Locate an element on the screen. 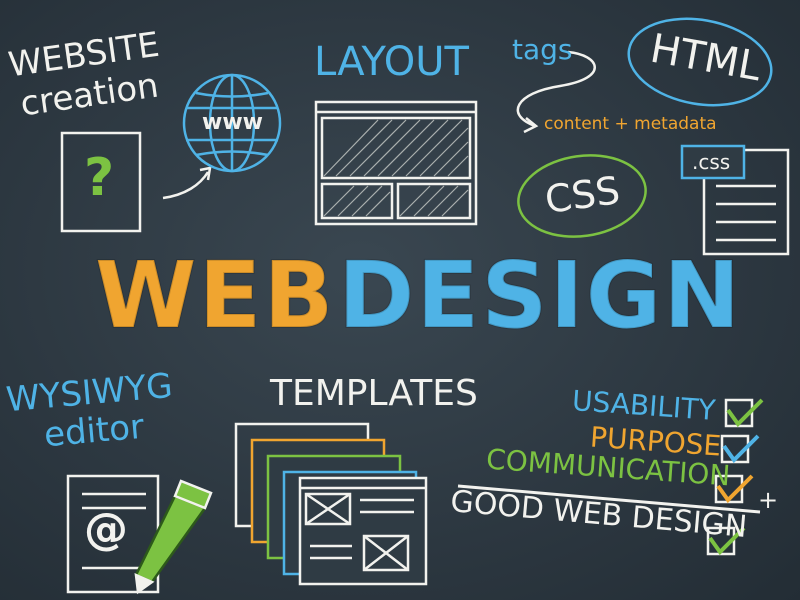 This screenshot has width=800, height=600. checkbox-purpose-icon is located at coordinates (740, 449).